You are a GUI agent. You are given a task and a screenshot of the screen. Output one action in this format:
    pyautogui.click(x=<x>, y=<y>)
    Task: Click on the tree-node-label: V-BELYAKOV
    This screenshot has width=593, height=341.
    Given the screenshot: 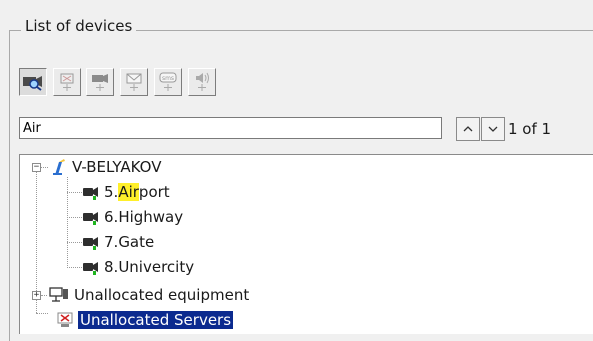 What is the action you would take?
    pyautogui.click(x=117, y=167)
    